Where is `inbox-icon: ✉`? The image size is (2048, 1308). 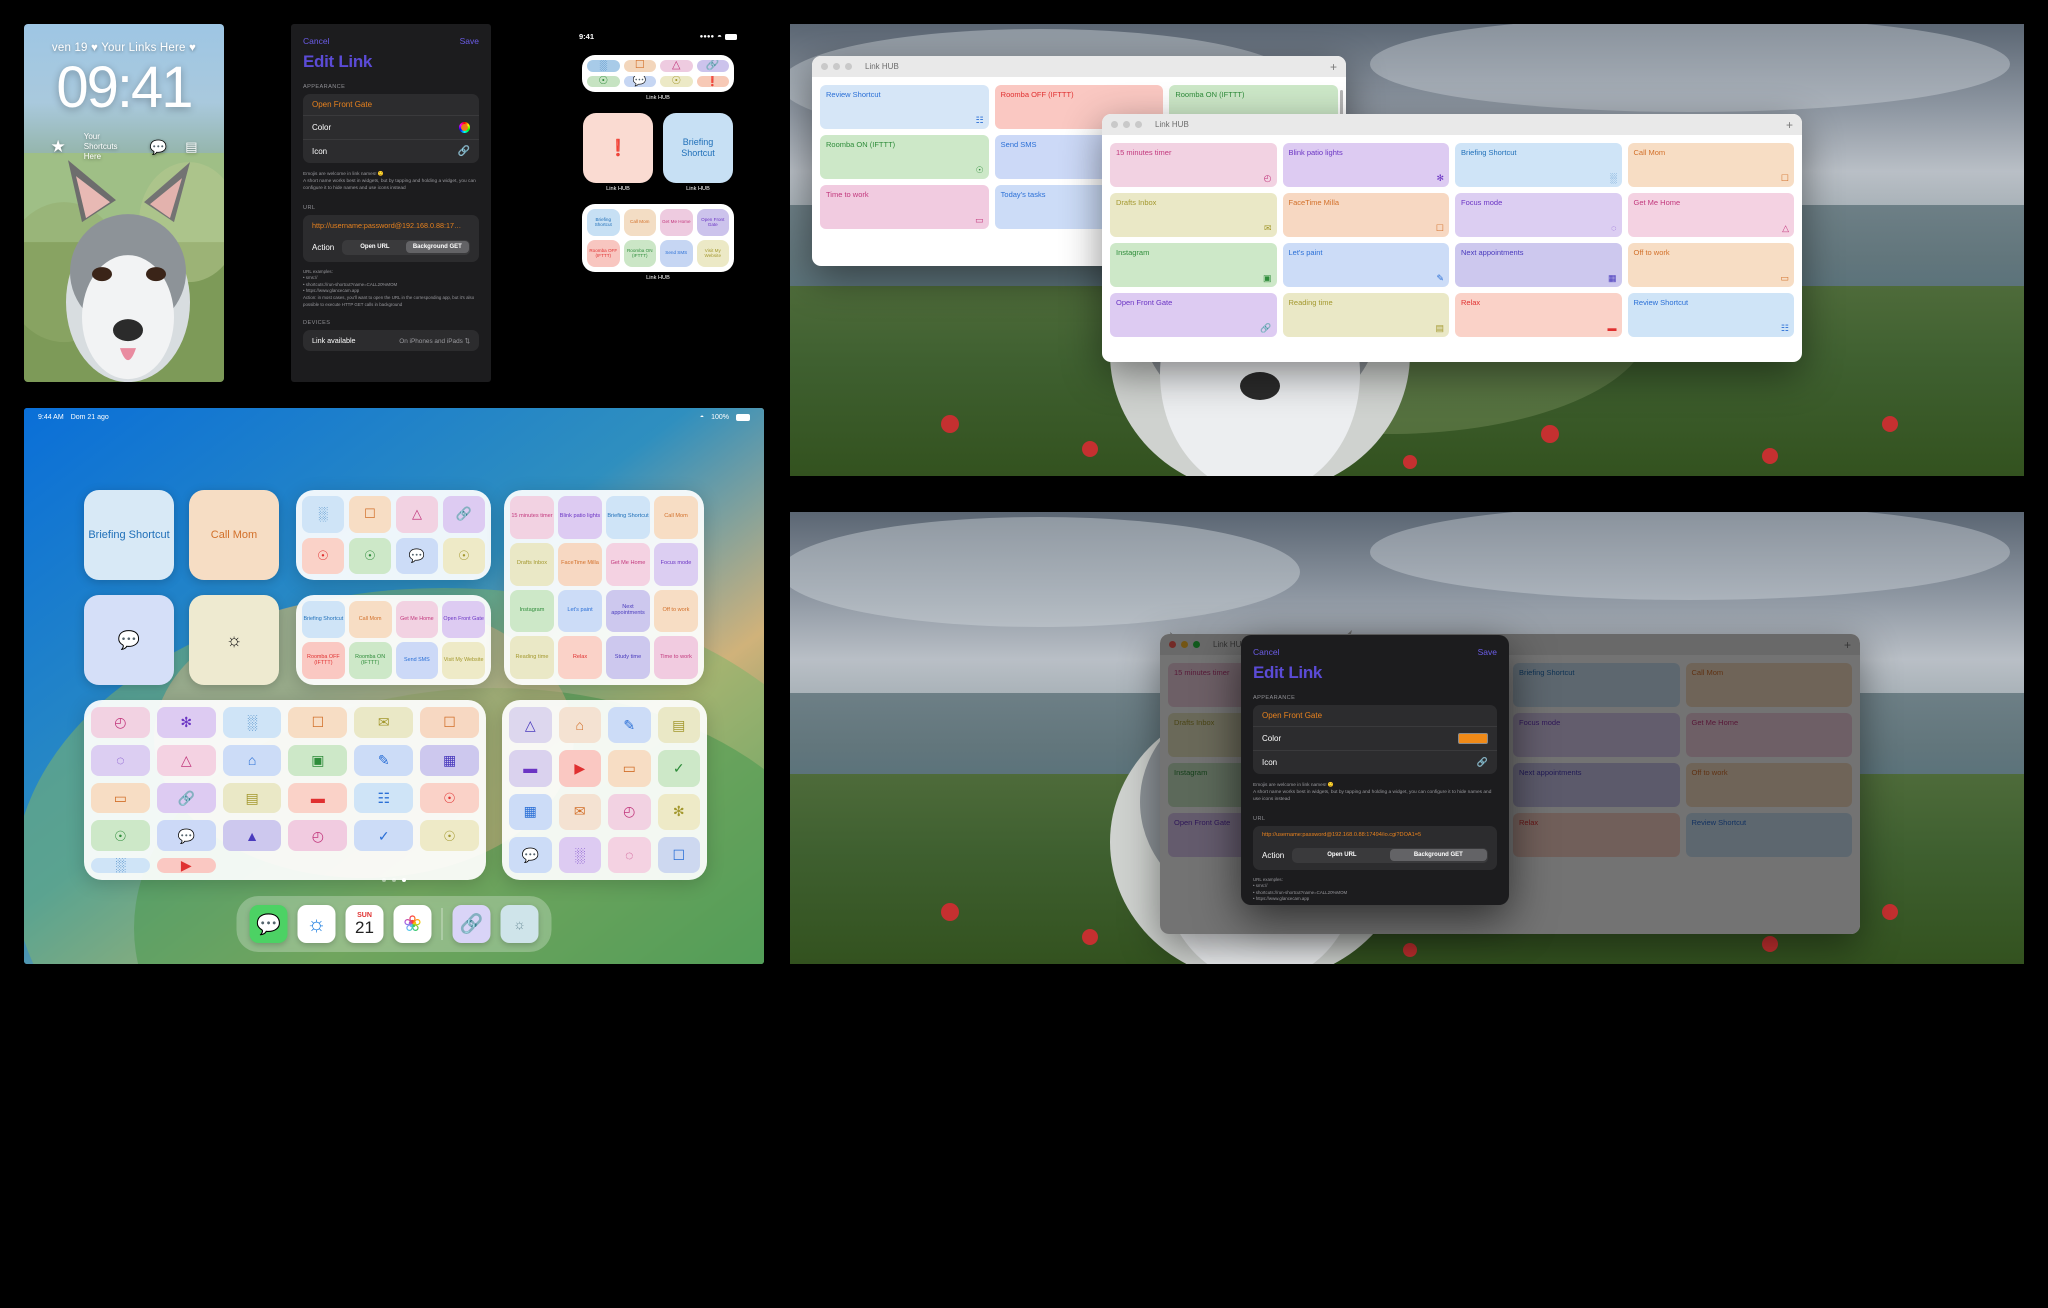
inbox-icon: ✉ is located at coordinates (384, 722).